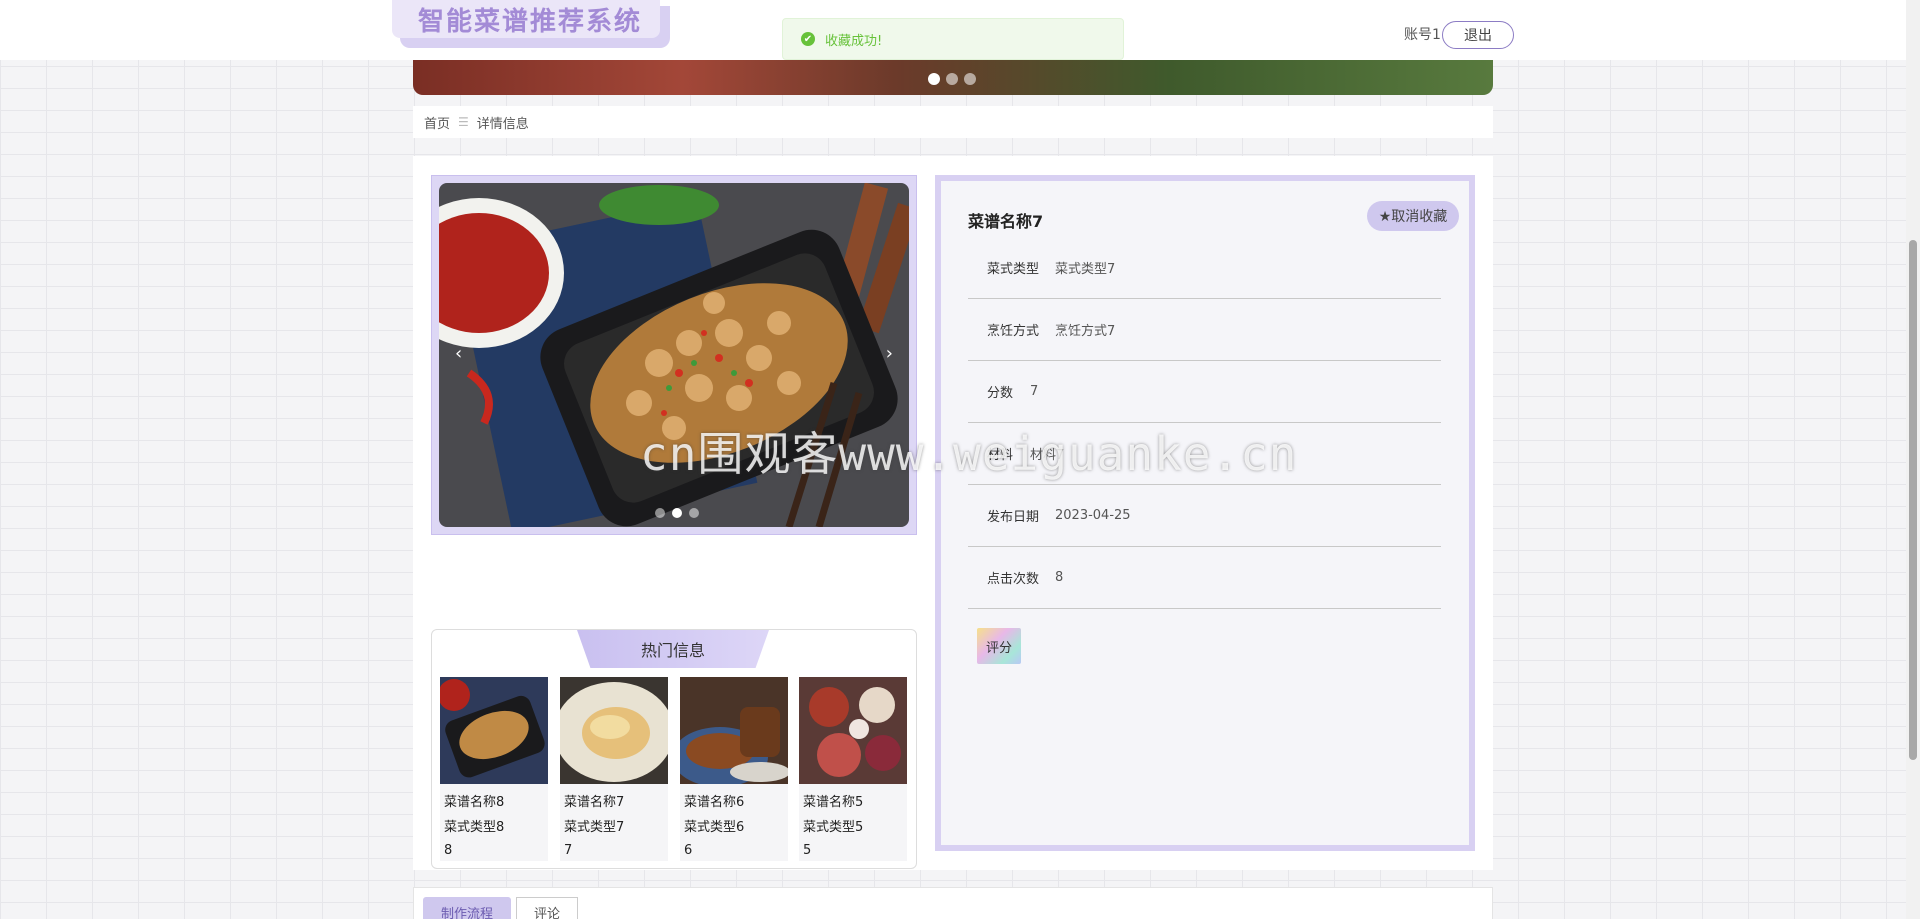 This screenshot has height=919, width=1920. Describe the element at coordinates (474, 802) in the screenshot. I see `hot-item-name: 菜谱名称8` at that location.